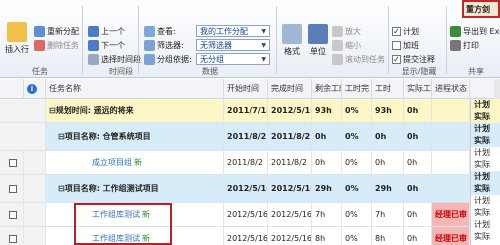 This screenshot has width=500, height=245. I want to click on zoom-in-icon, so click(337, 31).